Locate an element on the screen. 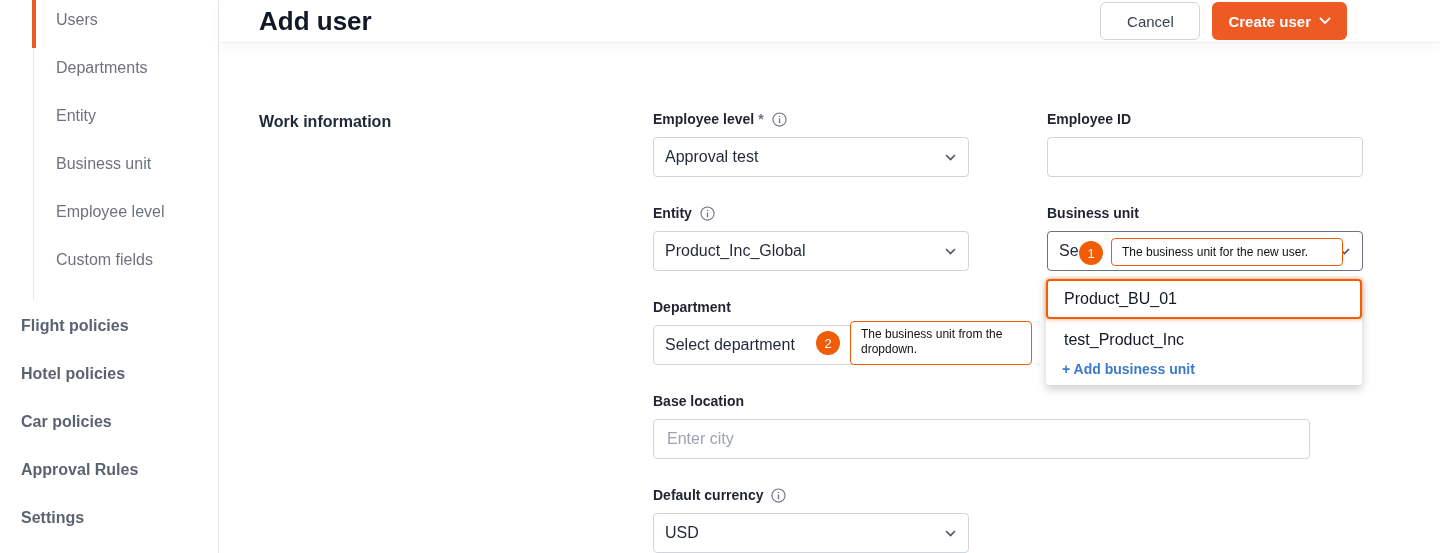  step-badge: 1 is located at coordinates (1091, 253).